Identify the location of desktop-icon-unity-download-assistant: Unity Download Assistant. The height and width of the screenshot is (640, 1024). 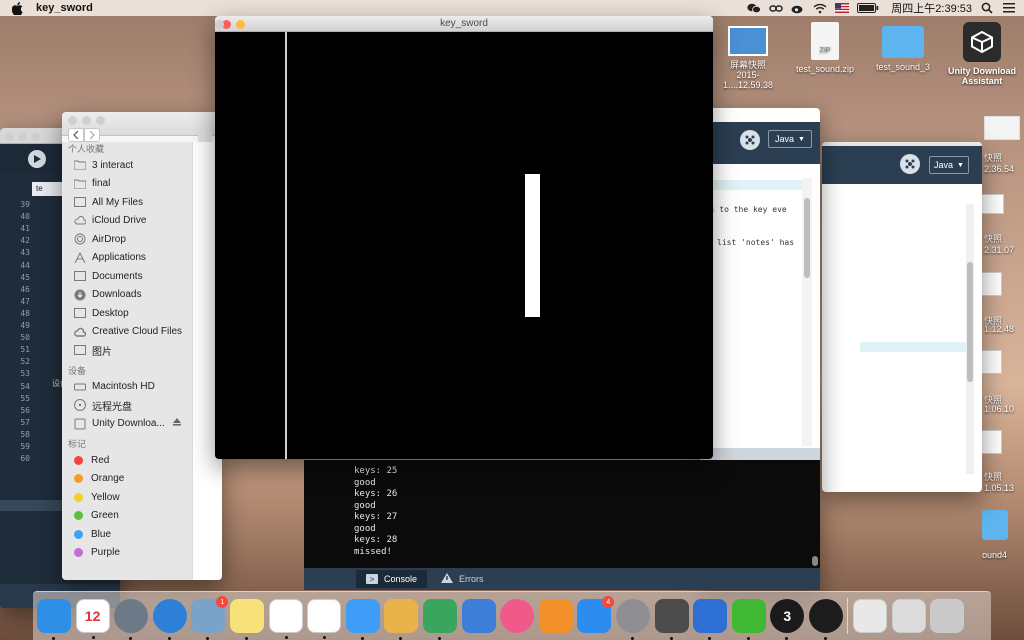
(982, 54).